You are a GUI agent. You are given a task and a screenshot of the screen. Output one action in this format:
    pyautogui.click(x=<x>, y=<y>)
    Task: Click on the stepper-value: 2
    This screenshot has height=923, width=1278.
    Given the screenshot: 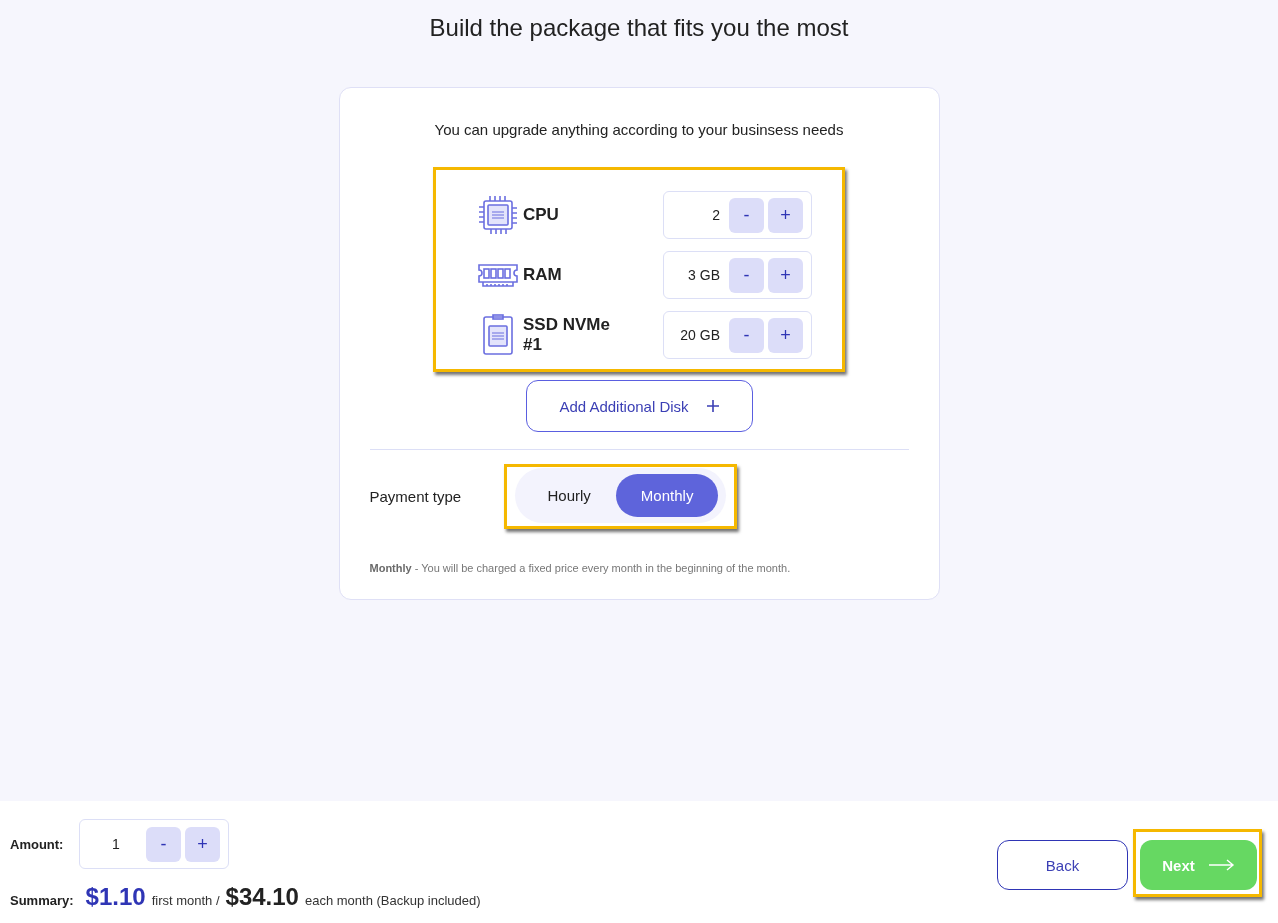 What is the action you would take?
    pyautogui.click(x=716, y=215)
    